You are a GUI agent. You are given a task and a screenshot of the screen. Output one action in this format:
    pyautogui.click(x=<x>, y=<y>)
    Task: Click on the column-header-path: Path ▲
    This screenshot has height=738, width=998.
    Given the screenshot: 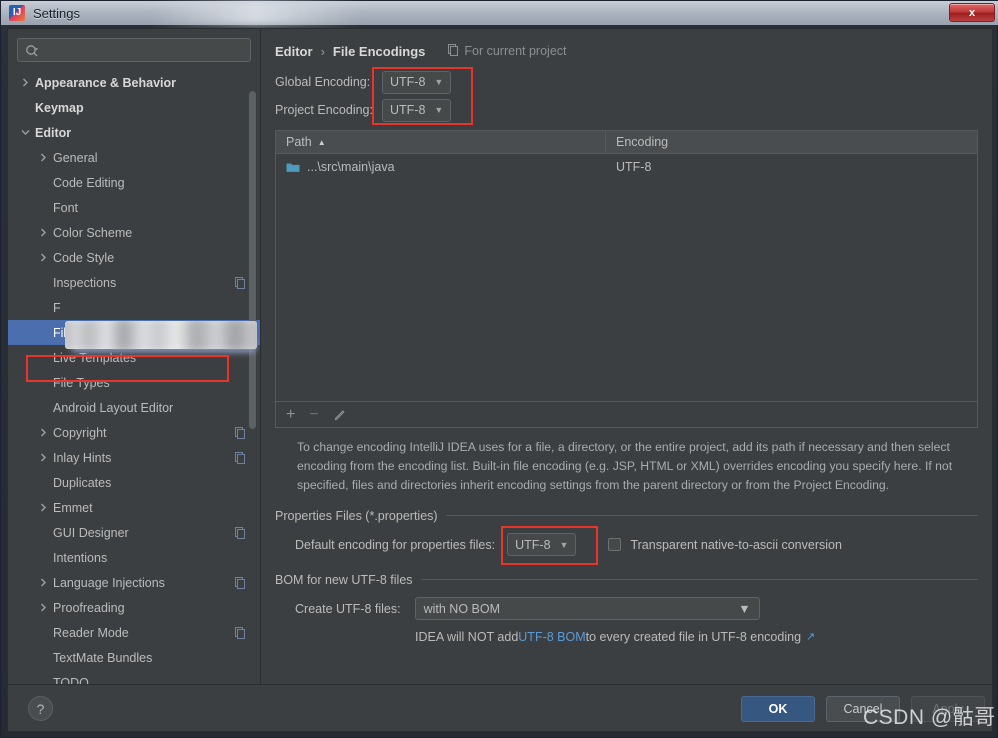 What is the action you would take?
    pyautogui.click(x=441, y=142)
    